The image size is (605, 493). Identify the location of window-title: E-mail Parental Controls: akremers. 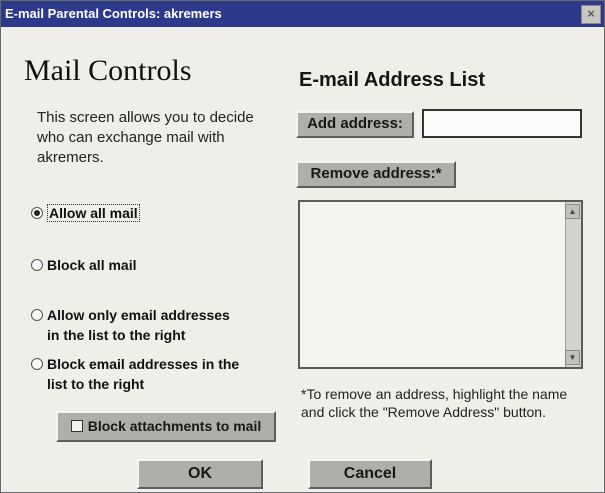
(113, 13).